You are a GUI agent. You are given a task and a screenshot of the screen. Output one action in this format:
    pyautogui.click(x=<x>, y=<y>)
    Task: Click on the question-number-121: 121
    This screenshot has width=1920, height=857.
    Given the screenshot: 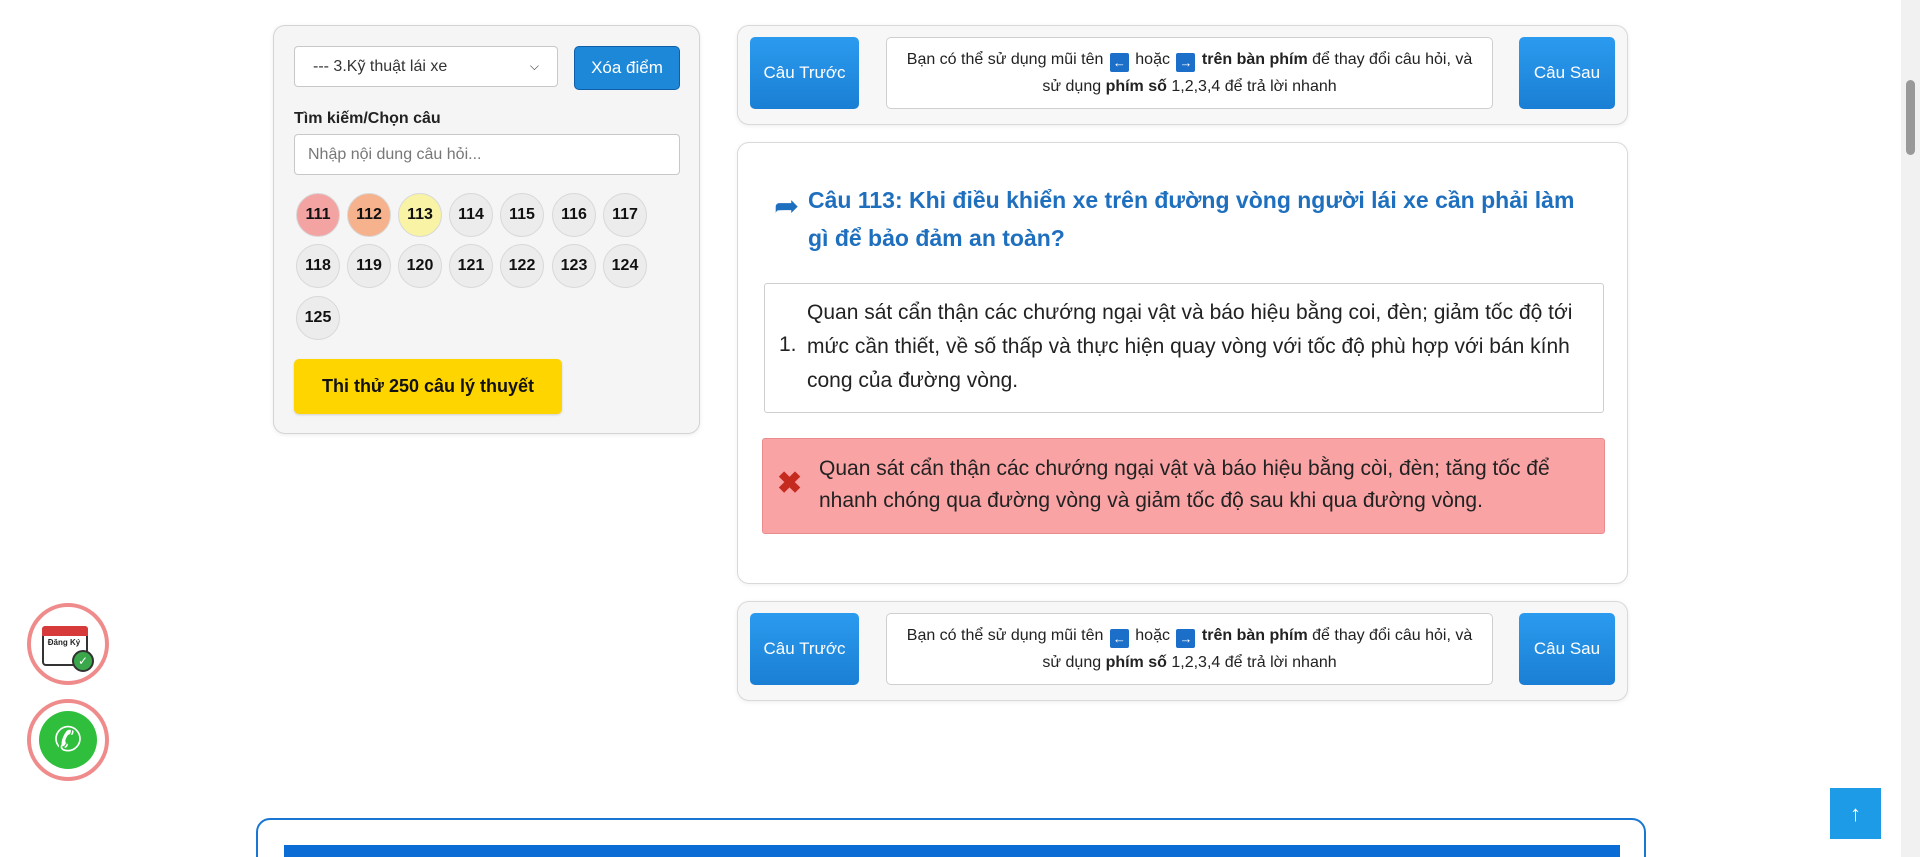 What is the action you would take?
    pyautogui.click(x=471, y=266)
    